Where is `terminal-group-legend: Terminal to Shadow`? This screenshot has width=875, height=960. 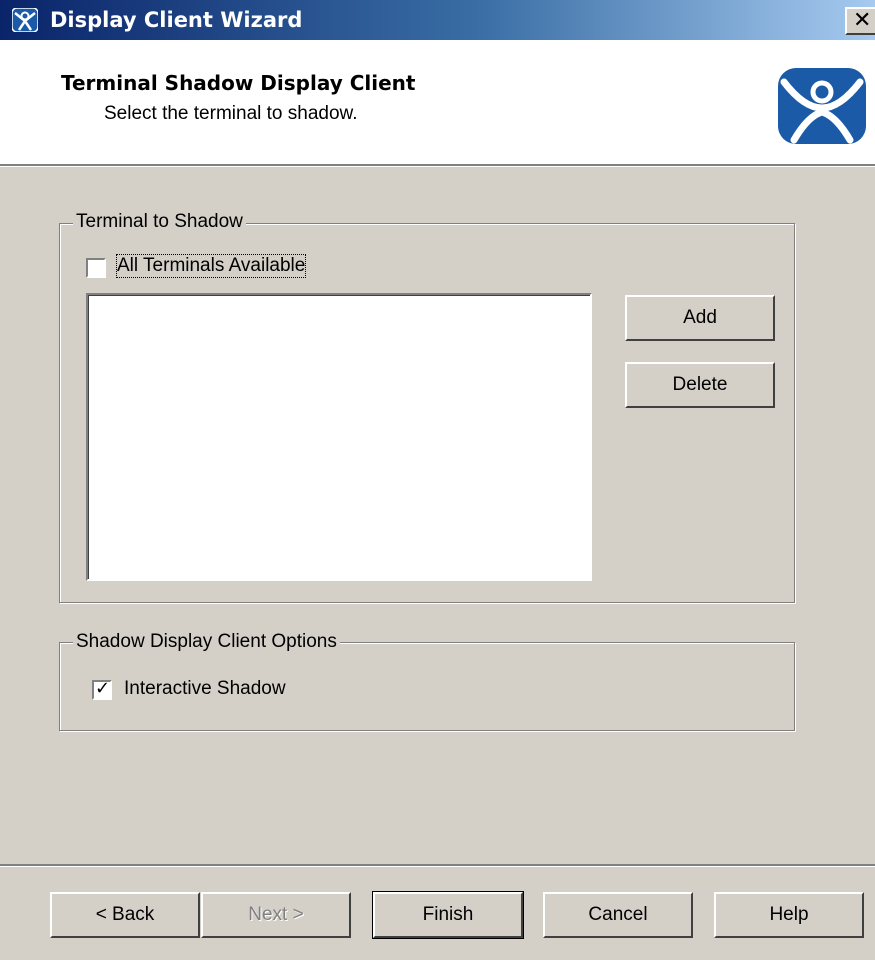
terminal-group-legend: Terminal to Shadow is located at coordinates (159, 222).